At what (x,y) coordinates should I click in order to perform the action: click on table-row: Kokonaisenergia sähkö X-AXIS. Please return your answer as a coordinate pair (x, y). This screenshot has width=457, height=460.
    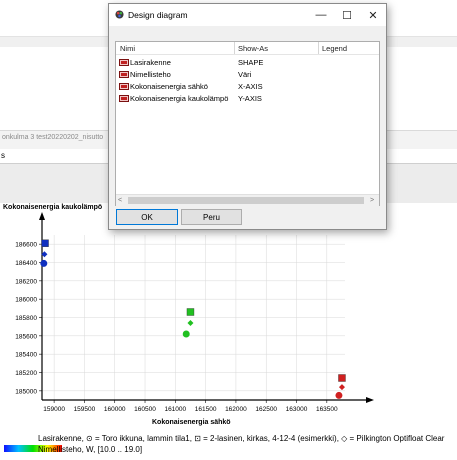
    Looking at the image, I should click on (247, 86).